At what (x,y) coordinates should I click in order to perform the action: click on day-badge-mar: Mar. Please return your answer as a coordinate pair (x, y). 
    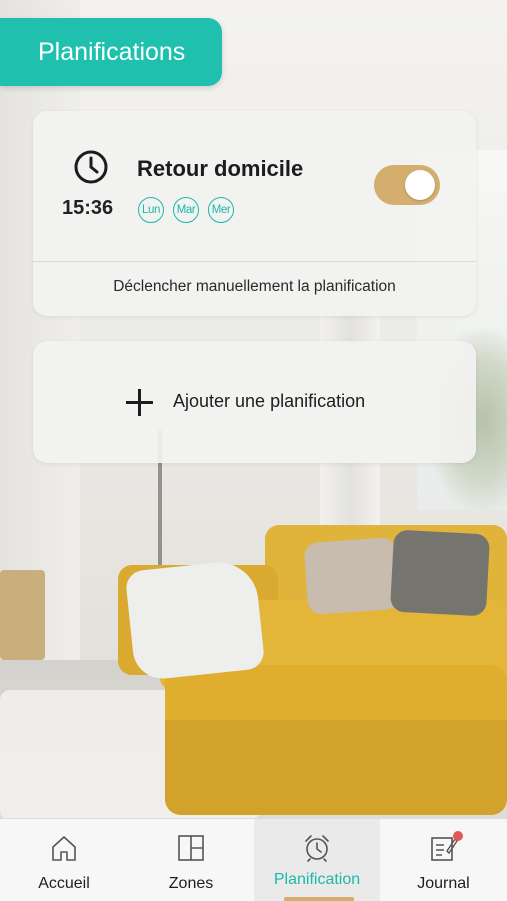
    Looking at the image, I should click on (186, 210).